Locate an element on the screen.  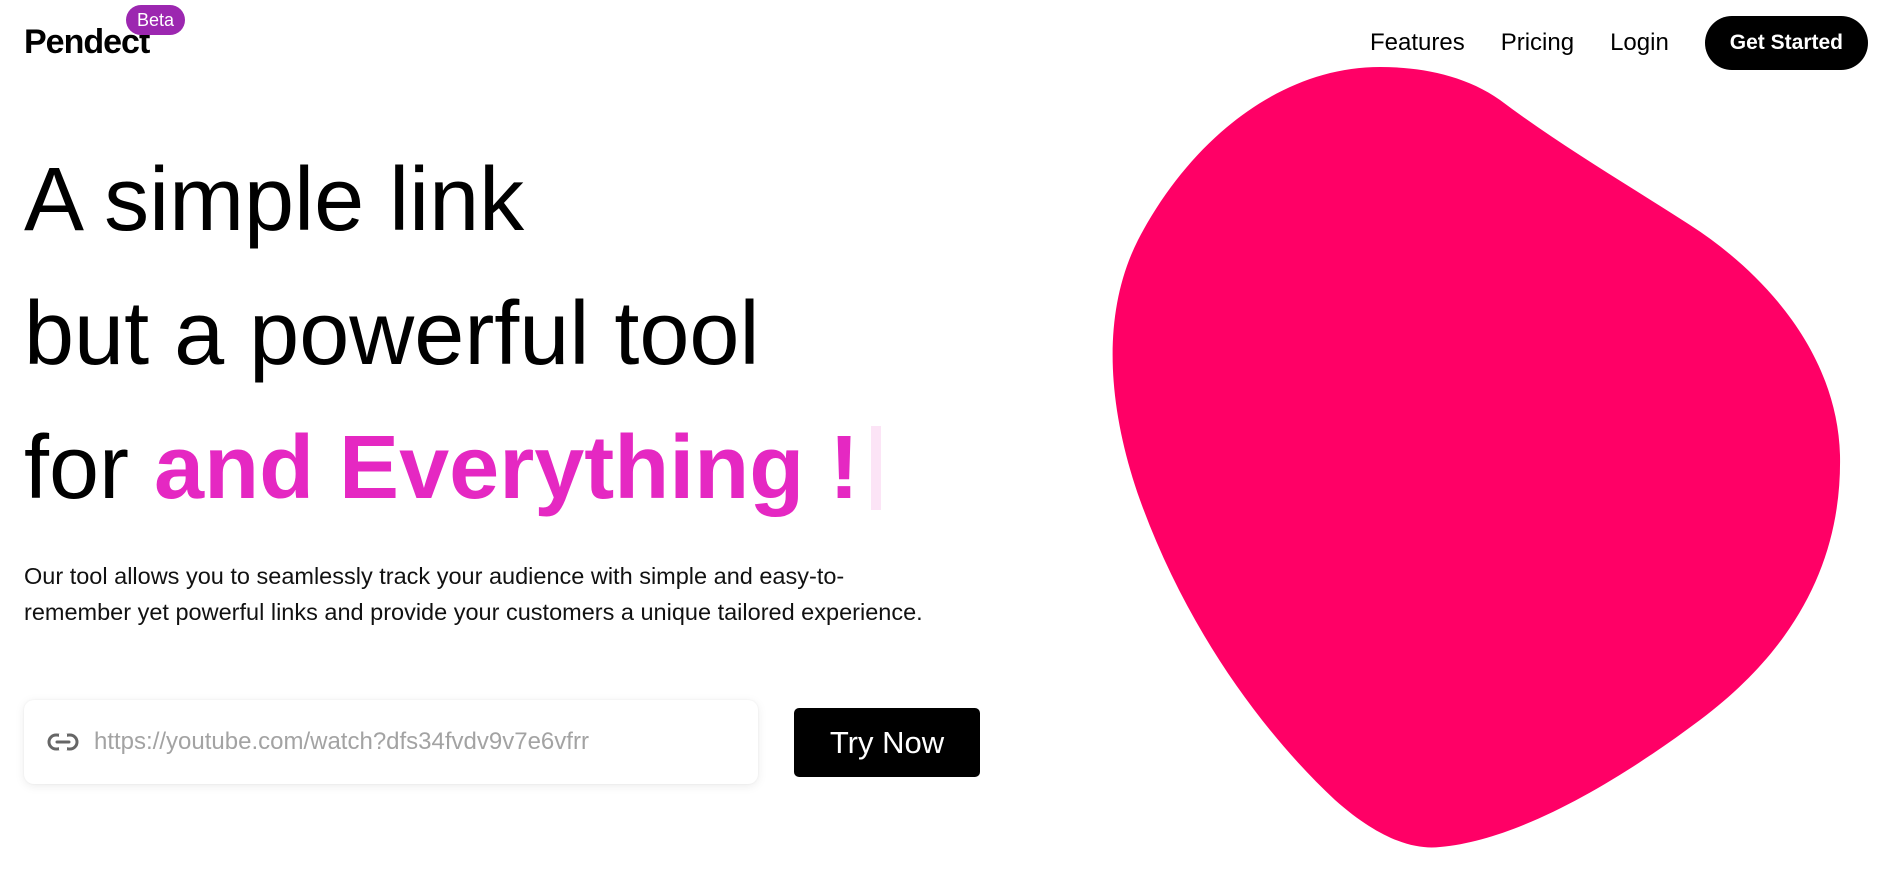
link-icon is located at coordinates (63, 742).